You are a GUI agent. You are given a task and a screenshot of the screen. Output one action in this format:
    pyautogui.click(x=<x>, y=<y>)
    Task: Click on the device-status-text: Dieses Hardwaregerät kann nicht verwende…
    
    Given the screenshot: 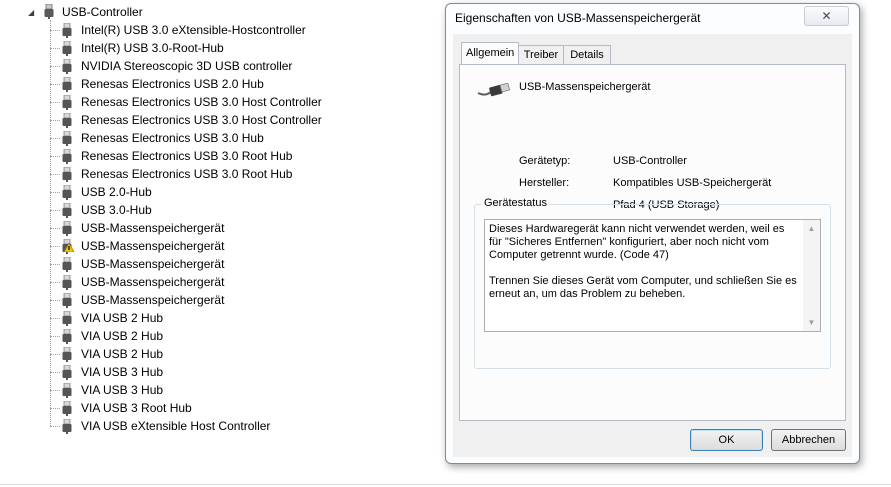 What is the action you would take?
    pyautogui.click(x=643, y=261)
    